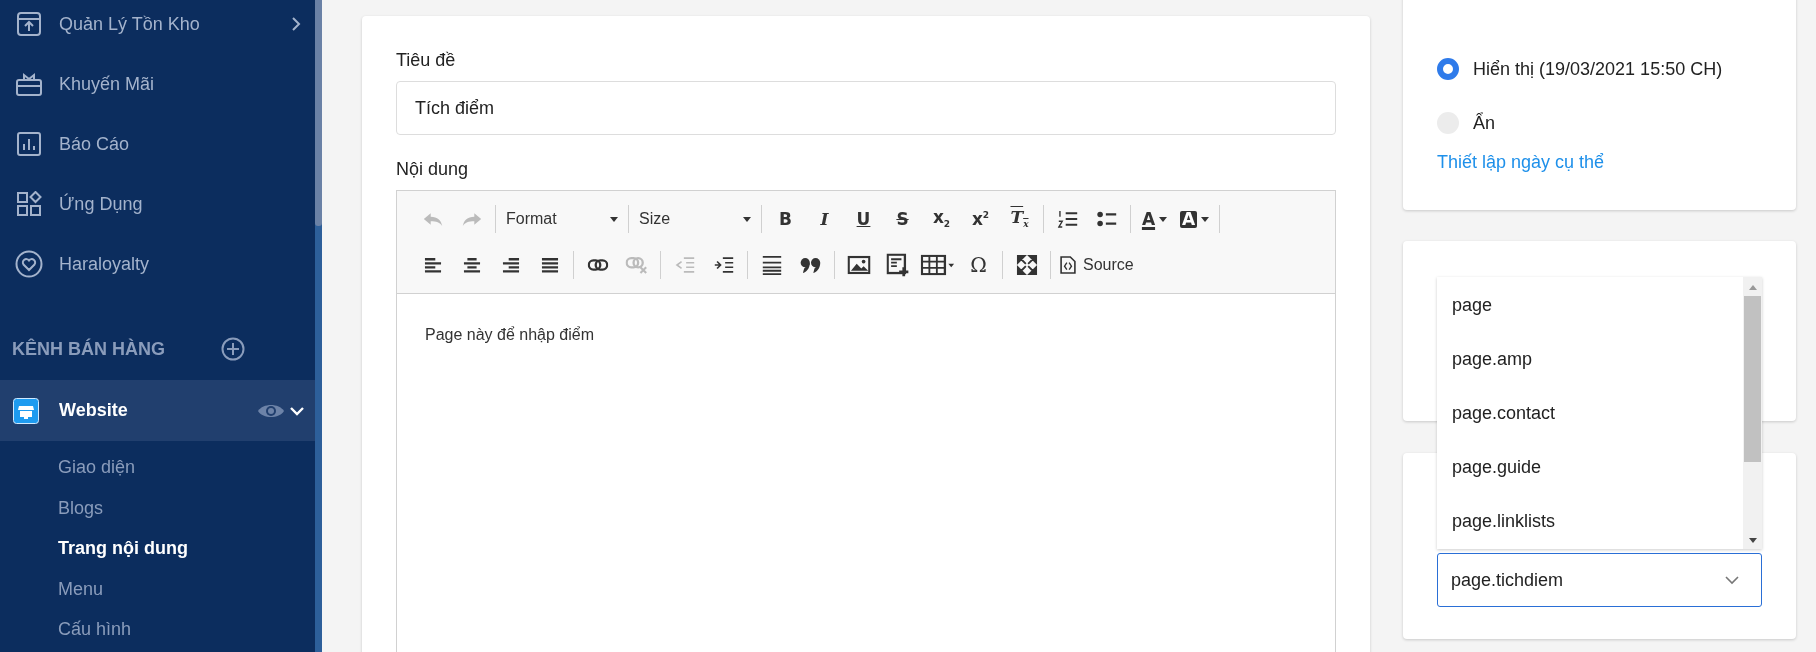 The width and height of the screenshot is (1816, 652). I want to click on apps-grid-icon, so click(29, 204).